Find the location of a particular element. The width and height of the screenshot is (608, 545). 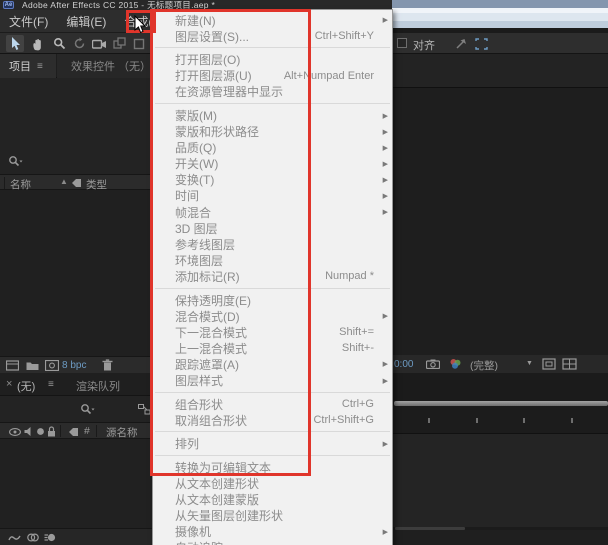

trash-icon is located at coordinates (107, 365).